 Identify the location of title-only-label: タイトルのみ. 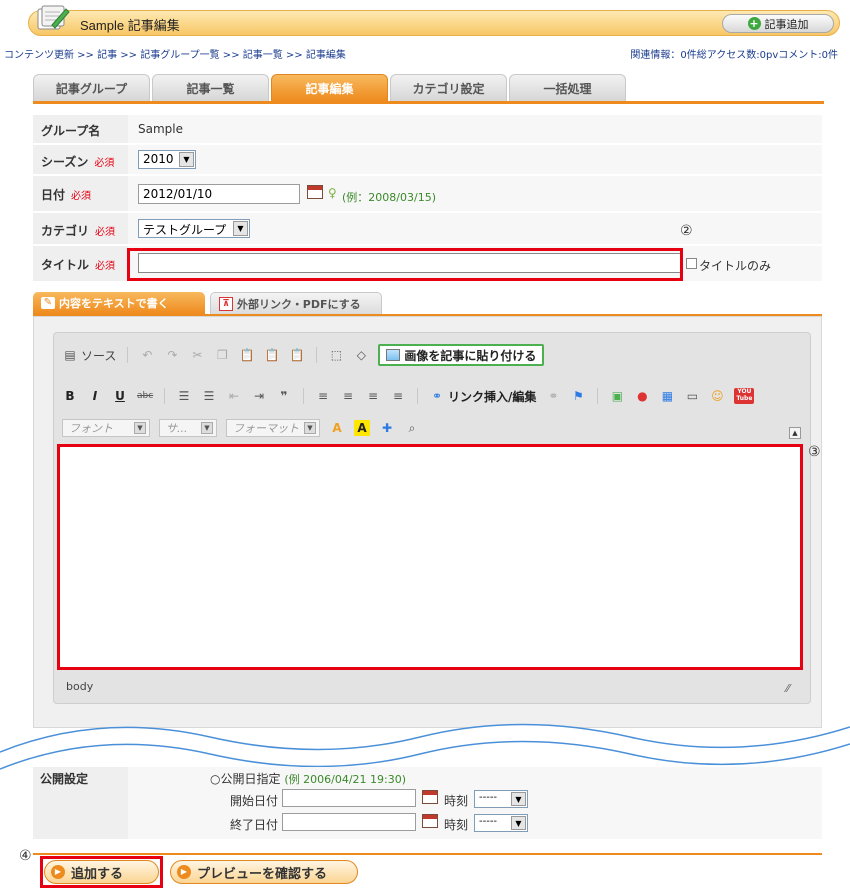
(735, 266).